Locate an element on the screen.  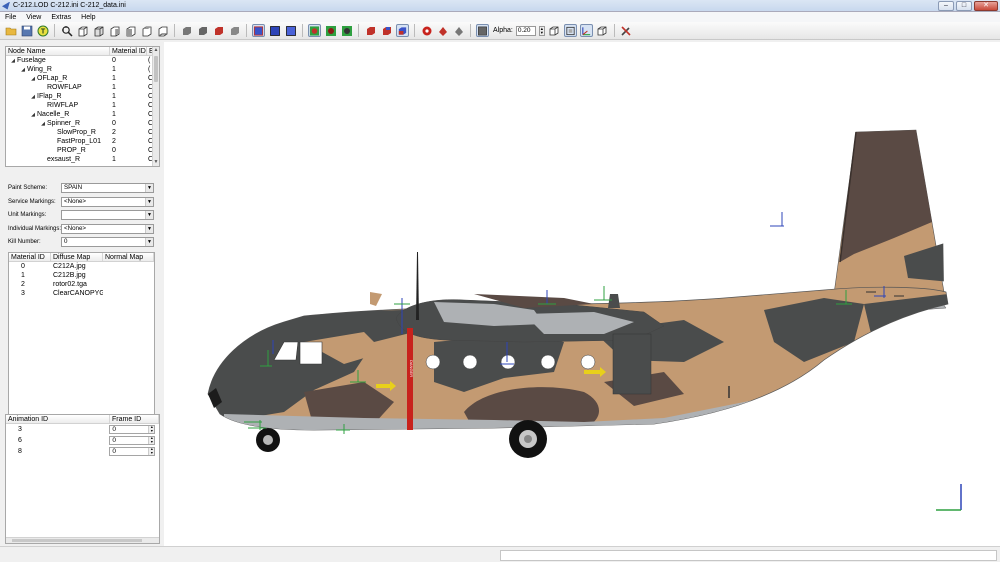
solid-red-icon is located at coordinates (218, 30).